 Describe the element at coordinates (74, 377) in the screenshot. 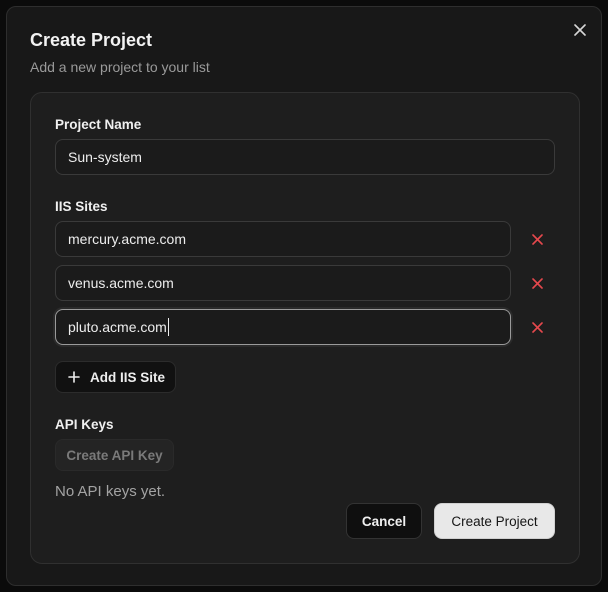

I see `plus-icon` at that location.